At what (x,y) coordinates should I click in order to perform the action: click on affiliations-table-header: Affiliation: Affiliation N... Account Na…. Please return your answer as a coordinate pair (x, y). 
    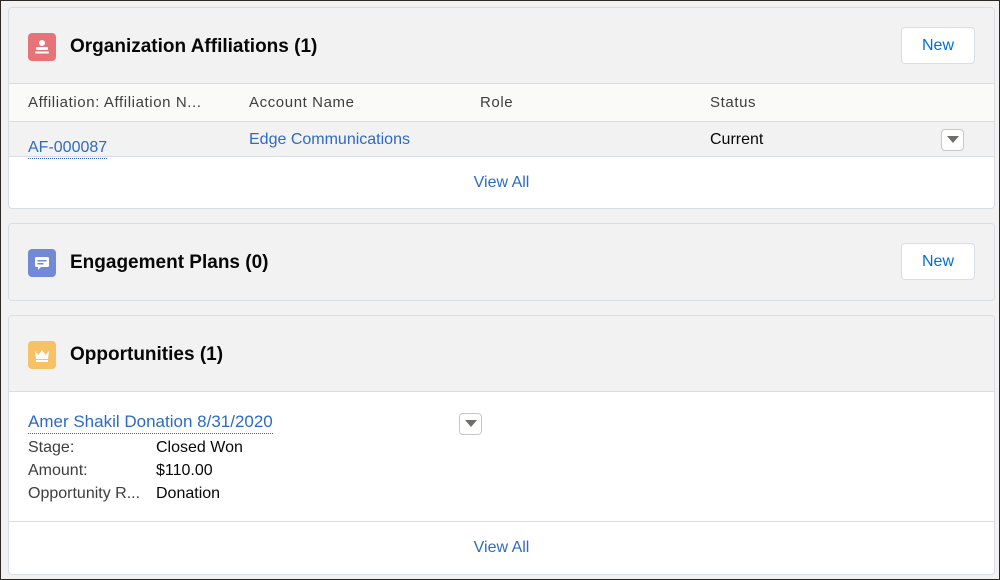
    Looking at the image, I should click on (501, 103).